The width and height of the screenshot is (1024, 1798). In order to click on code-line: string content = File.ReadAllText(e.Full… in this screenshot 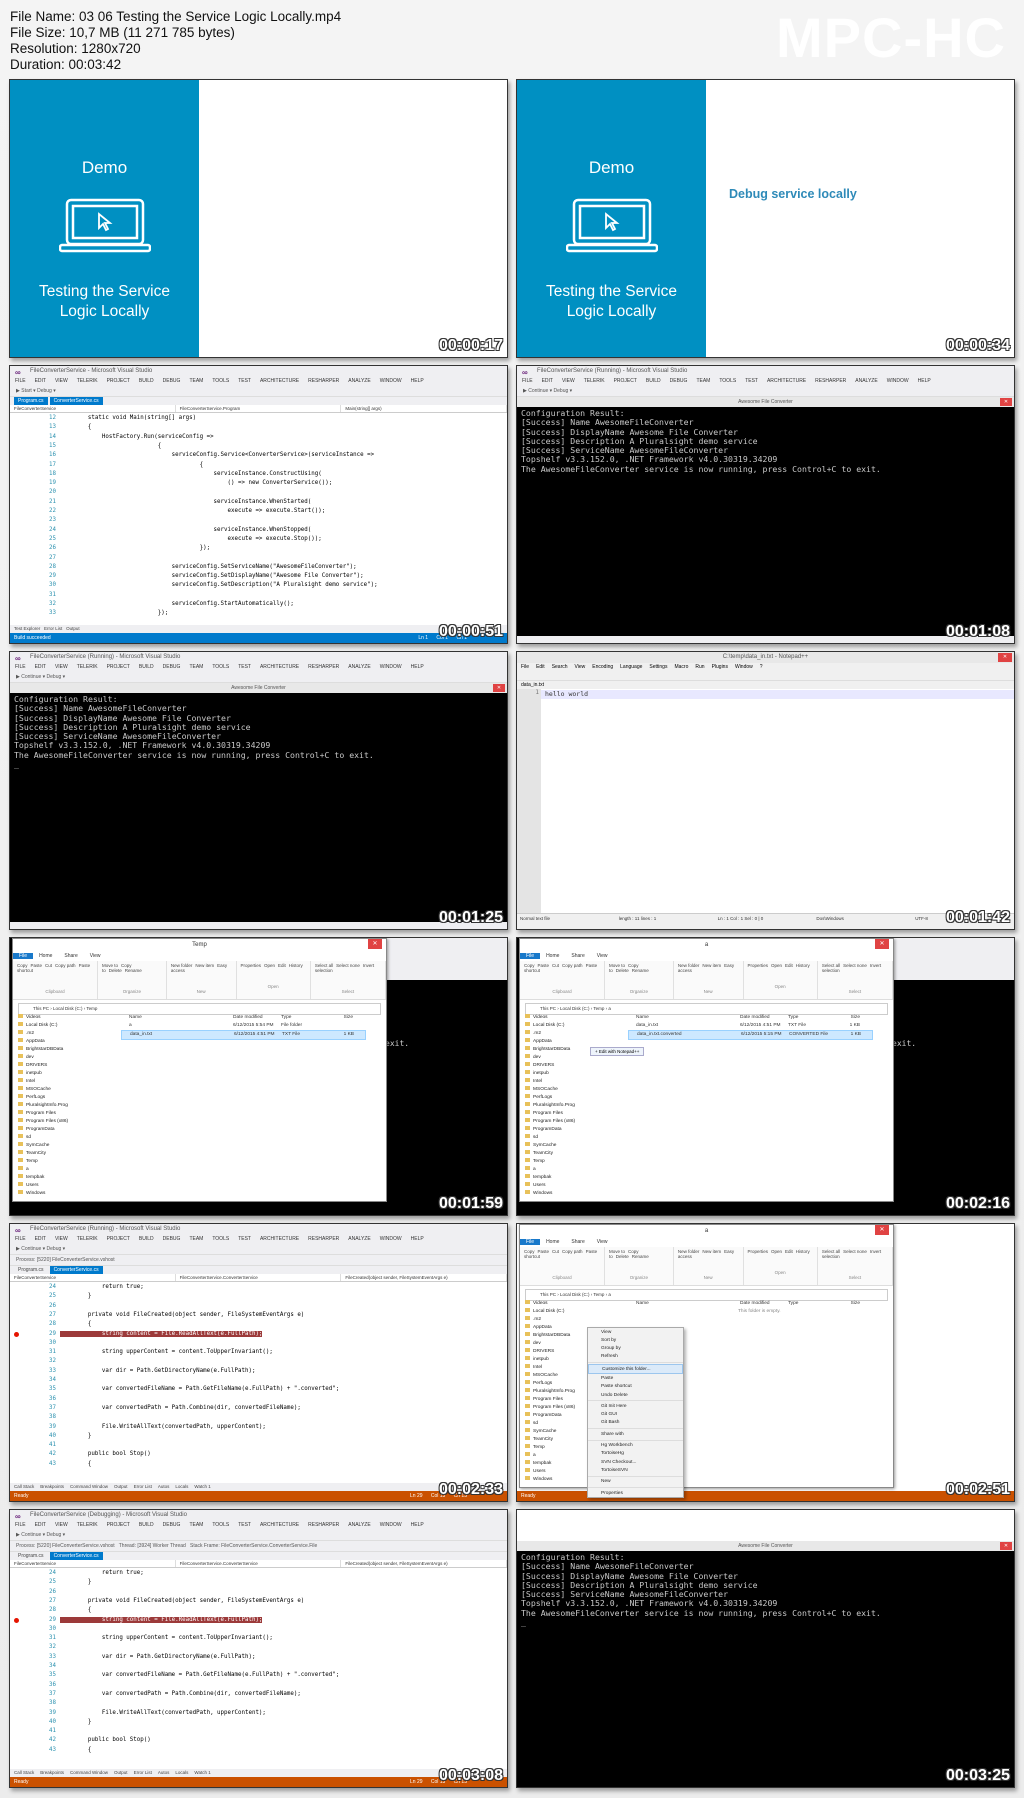, I will do `click(161, 1333)`.